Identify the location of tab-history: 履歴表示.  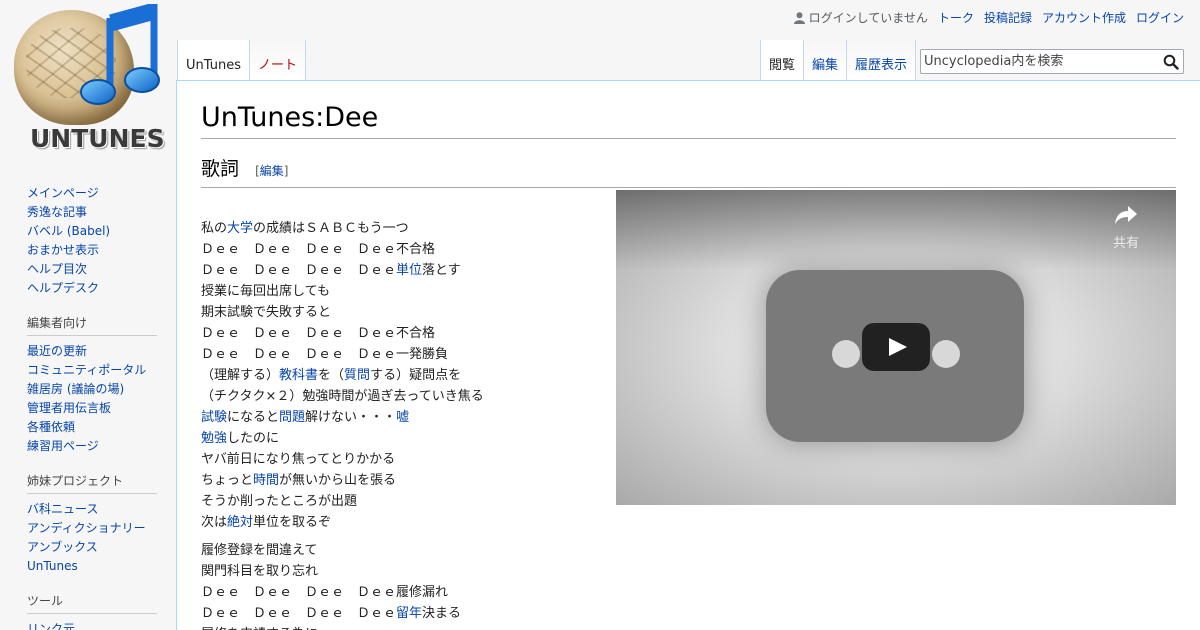
(882, 60).